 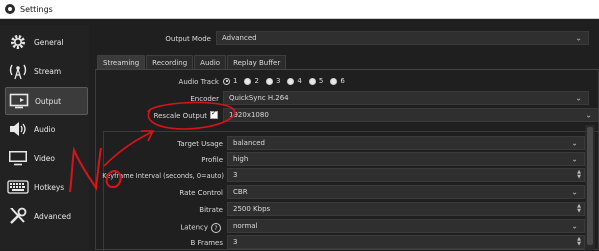 I want to click on tools-icon, so click(x=18, y=216).